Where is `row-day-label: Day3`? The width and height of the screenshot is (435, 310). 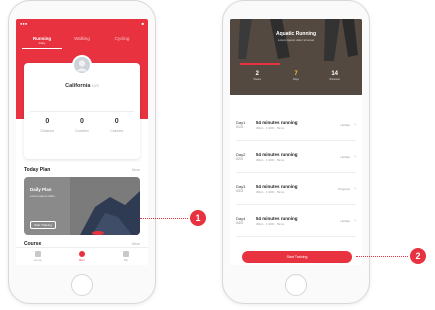
row-day-label: Day3 is located at coordinates (241, 186).